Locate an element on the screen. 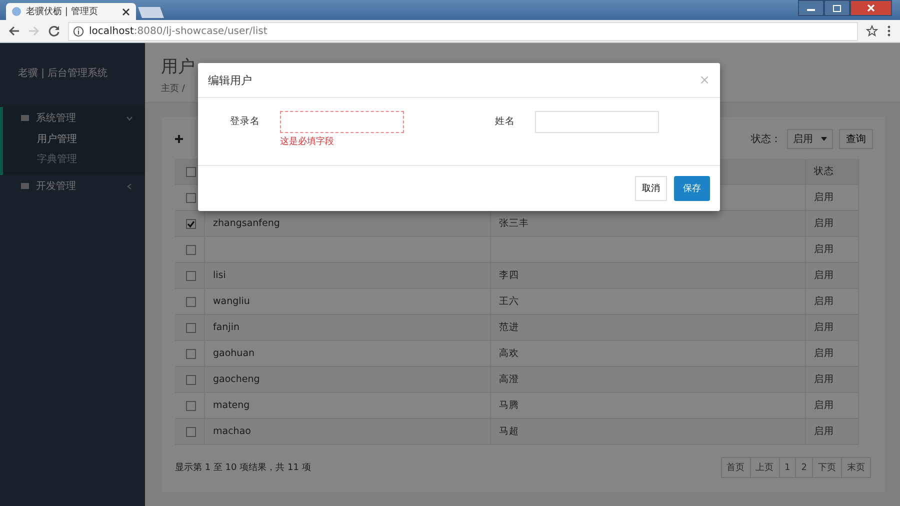  table-cell: fanjin is located at coordinates (226, 327).